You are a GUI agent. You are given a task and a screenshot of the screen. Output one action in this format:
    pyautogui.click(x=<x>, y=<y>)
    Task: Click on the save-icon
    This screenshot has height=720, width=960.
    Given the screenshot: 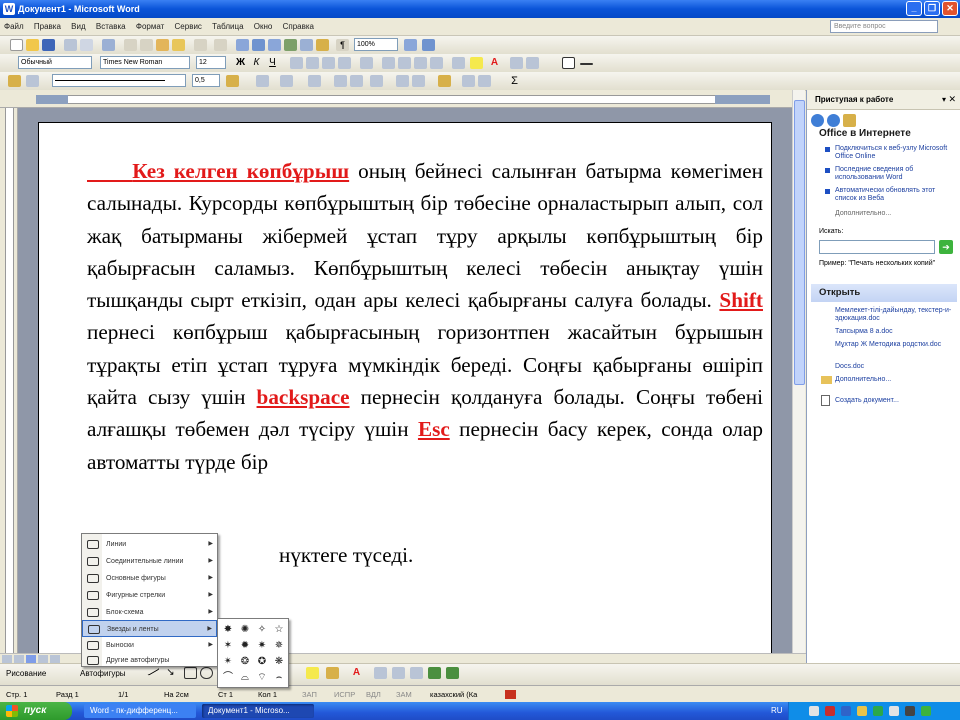 What is the action you would take?
    pyautogui.click(x=48, y=45)
    